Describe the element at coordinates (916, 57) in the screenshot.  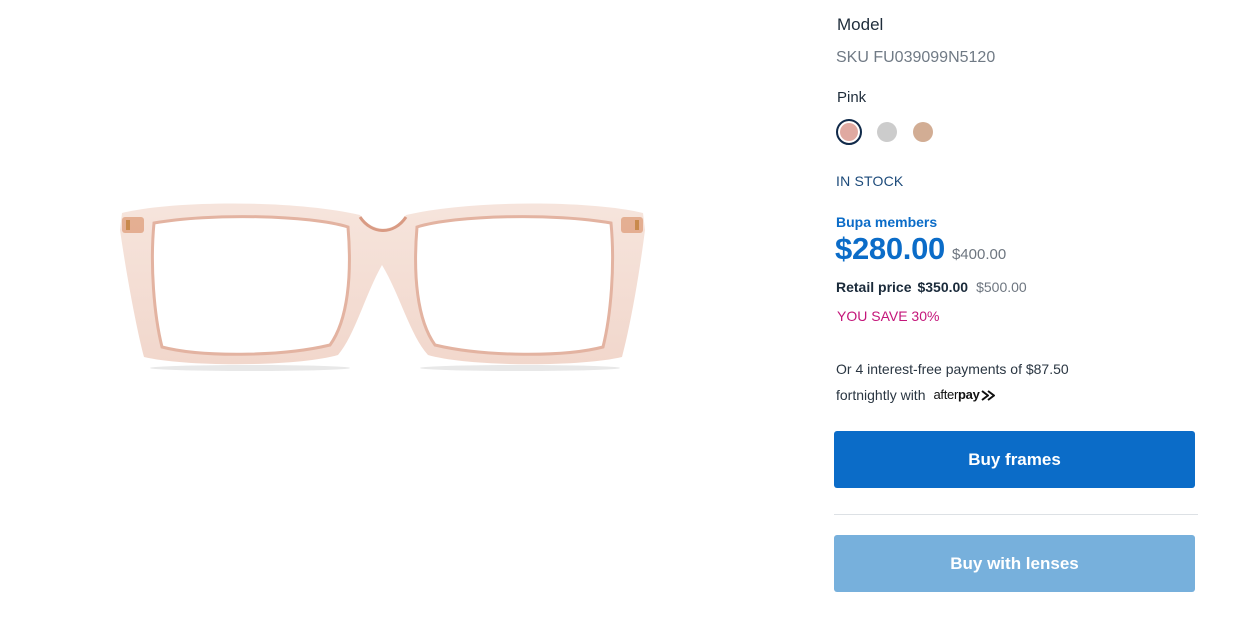
I see `sku-text: SKU FU039099N5120` at that location.